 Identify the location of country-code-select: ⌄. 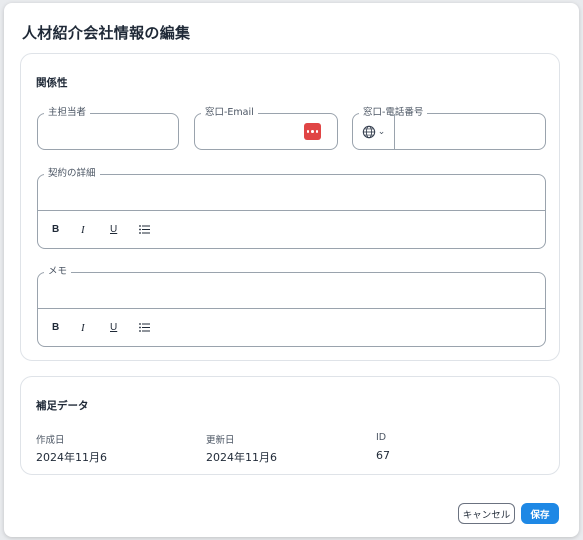
(374, 131).